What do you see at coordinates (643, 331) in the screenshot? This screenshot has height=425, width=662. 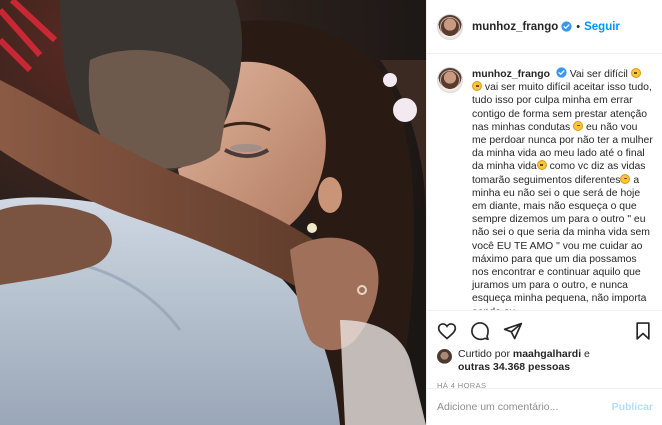 I see `bookmark-icon` at bounding box center [643, 331].